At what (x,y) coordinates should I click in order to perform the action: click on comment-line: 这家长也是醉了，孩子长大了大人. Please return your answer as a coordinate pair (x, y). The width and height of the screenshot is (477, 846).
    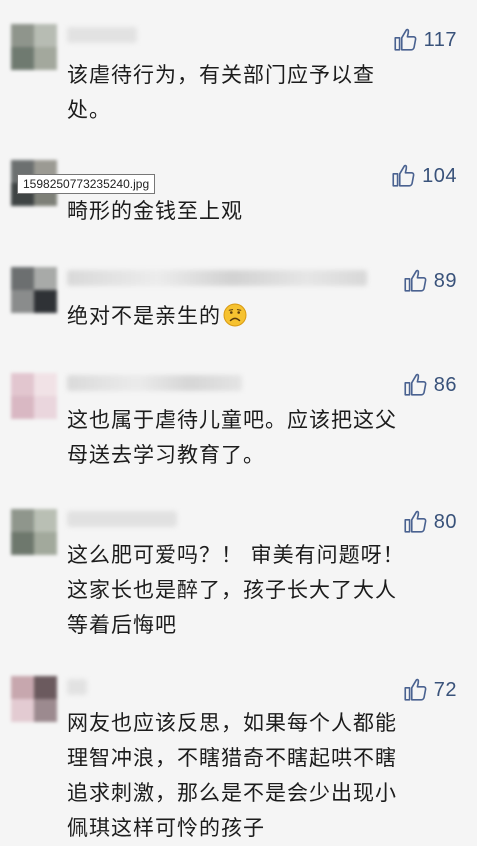
    Looking at the image, I should click on (232, 590).